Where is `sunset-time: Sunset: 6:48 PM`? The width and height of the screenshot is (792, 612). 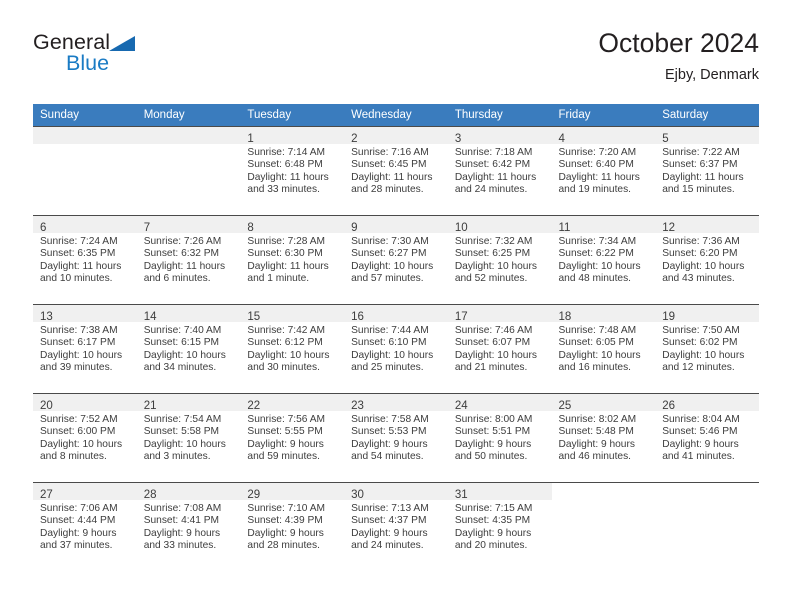 sunset-time: Sunset: 6:48 PM is located at coordinates (285, 165).